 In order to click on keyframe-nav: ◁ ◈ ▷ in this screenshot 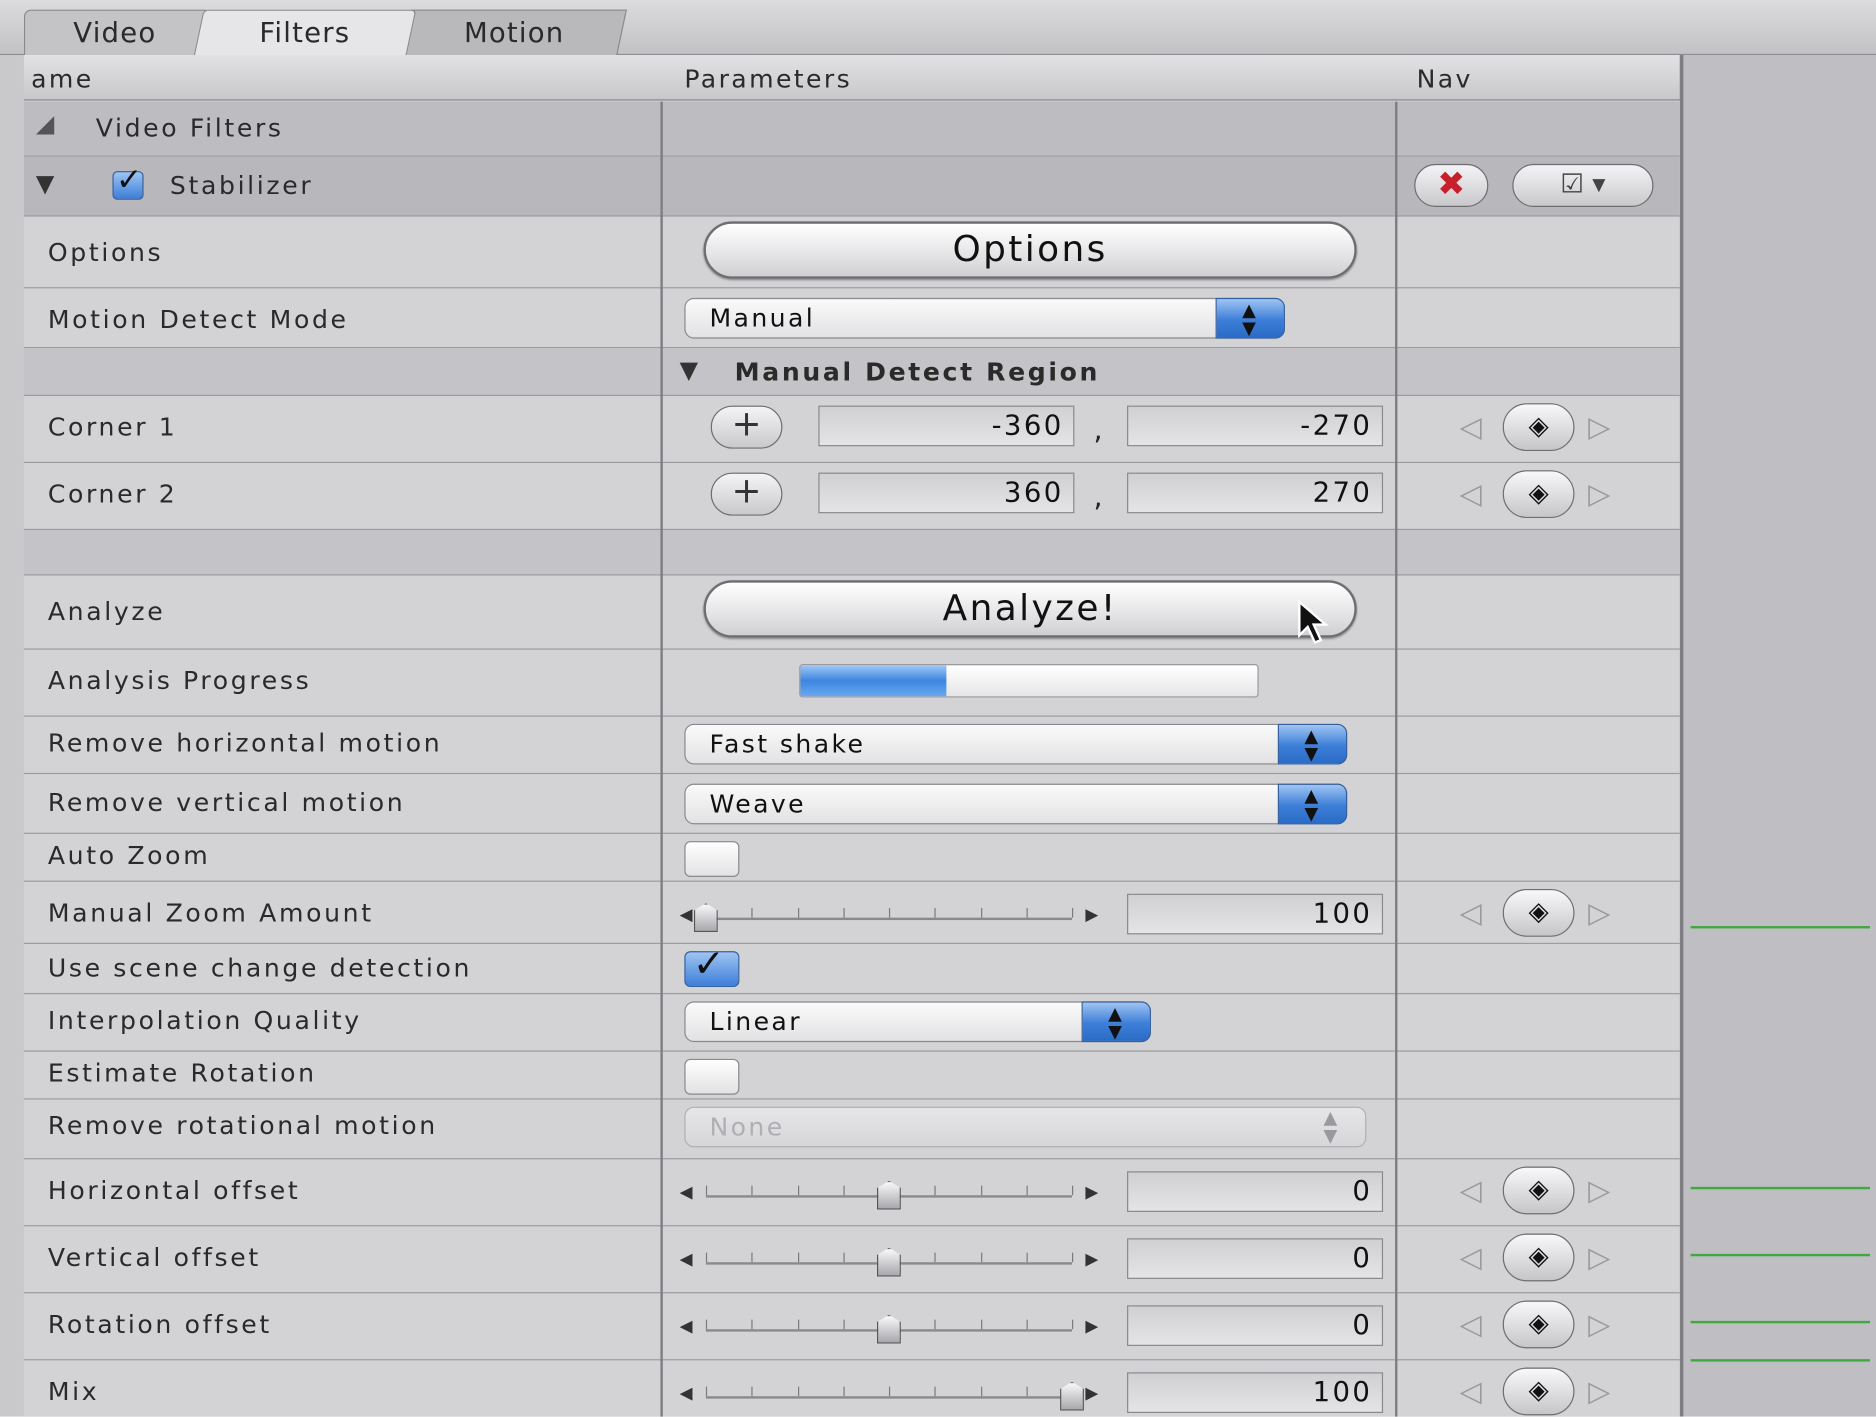, I will do `click(1549, 1190)`.